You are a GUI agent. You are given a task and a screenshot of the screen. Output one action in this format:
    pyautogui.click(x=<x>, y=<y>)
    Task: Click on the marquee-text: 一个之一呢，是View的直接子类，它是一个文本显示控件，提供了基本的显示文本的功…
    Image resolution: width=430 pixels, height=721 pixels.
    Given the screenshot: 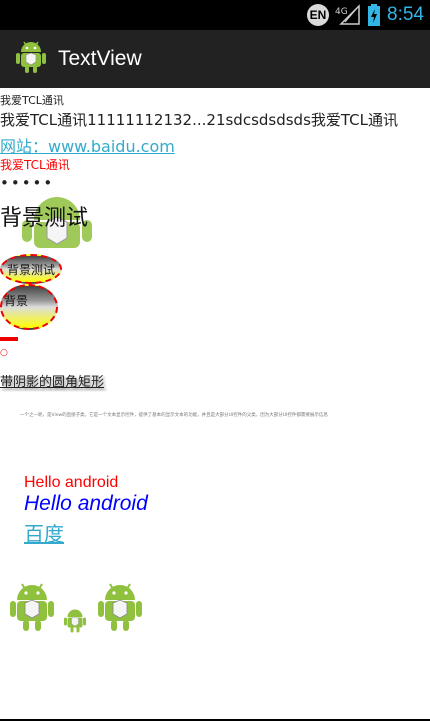 What is the action you would take?
    pyautogui.click(x=174, y=415)
    